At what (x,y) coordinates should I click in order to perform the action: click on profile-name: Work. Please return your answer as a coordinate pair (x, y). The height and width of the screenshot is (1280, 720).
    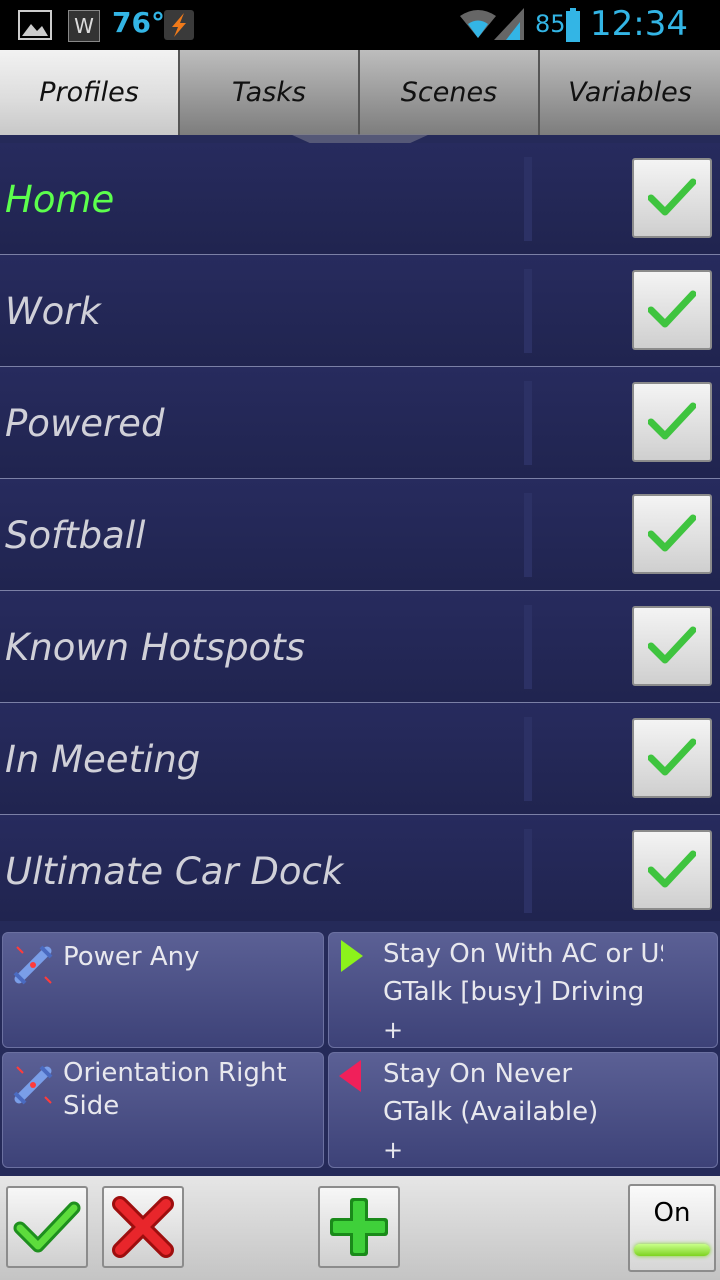
    Looking at the image, I should click on (53, 311).